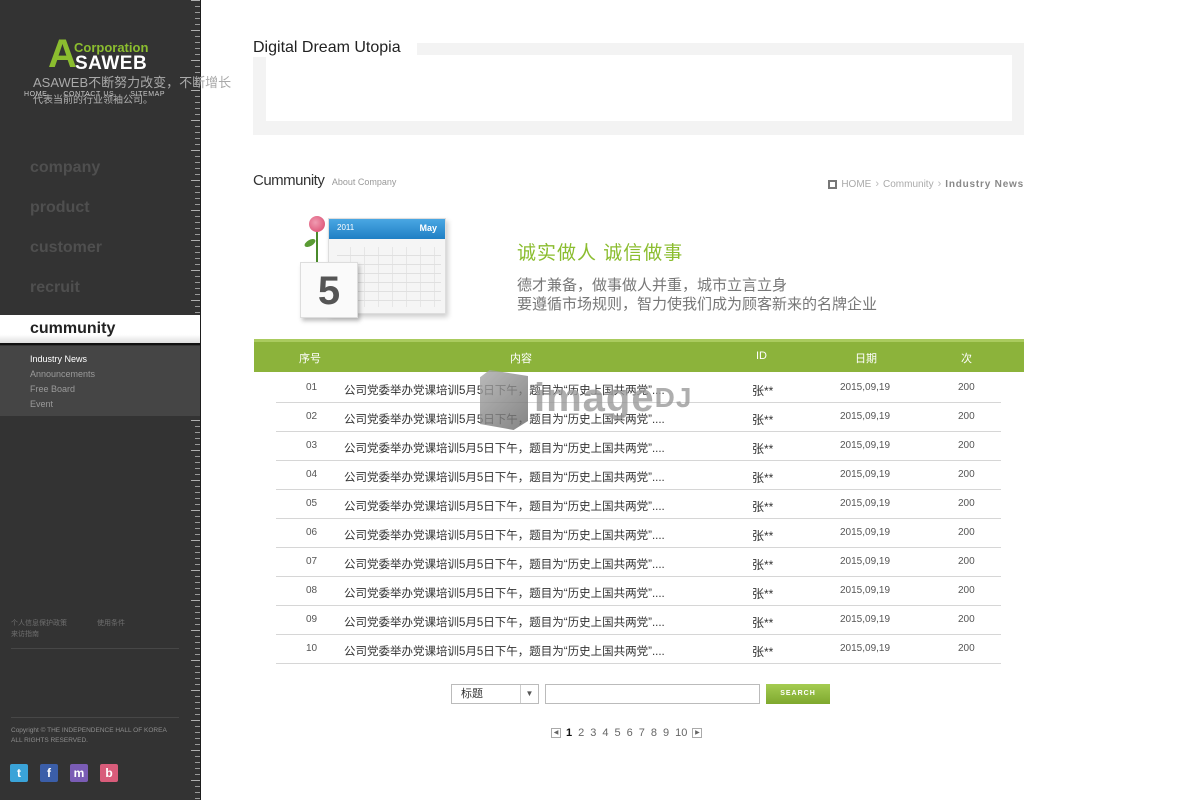 This screenshot has width=1200, height=800. I want to click on motto-line-2: 德才兼备，做事做人并重，城市立言立身, so click(652, 285).